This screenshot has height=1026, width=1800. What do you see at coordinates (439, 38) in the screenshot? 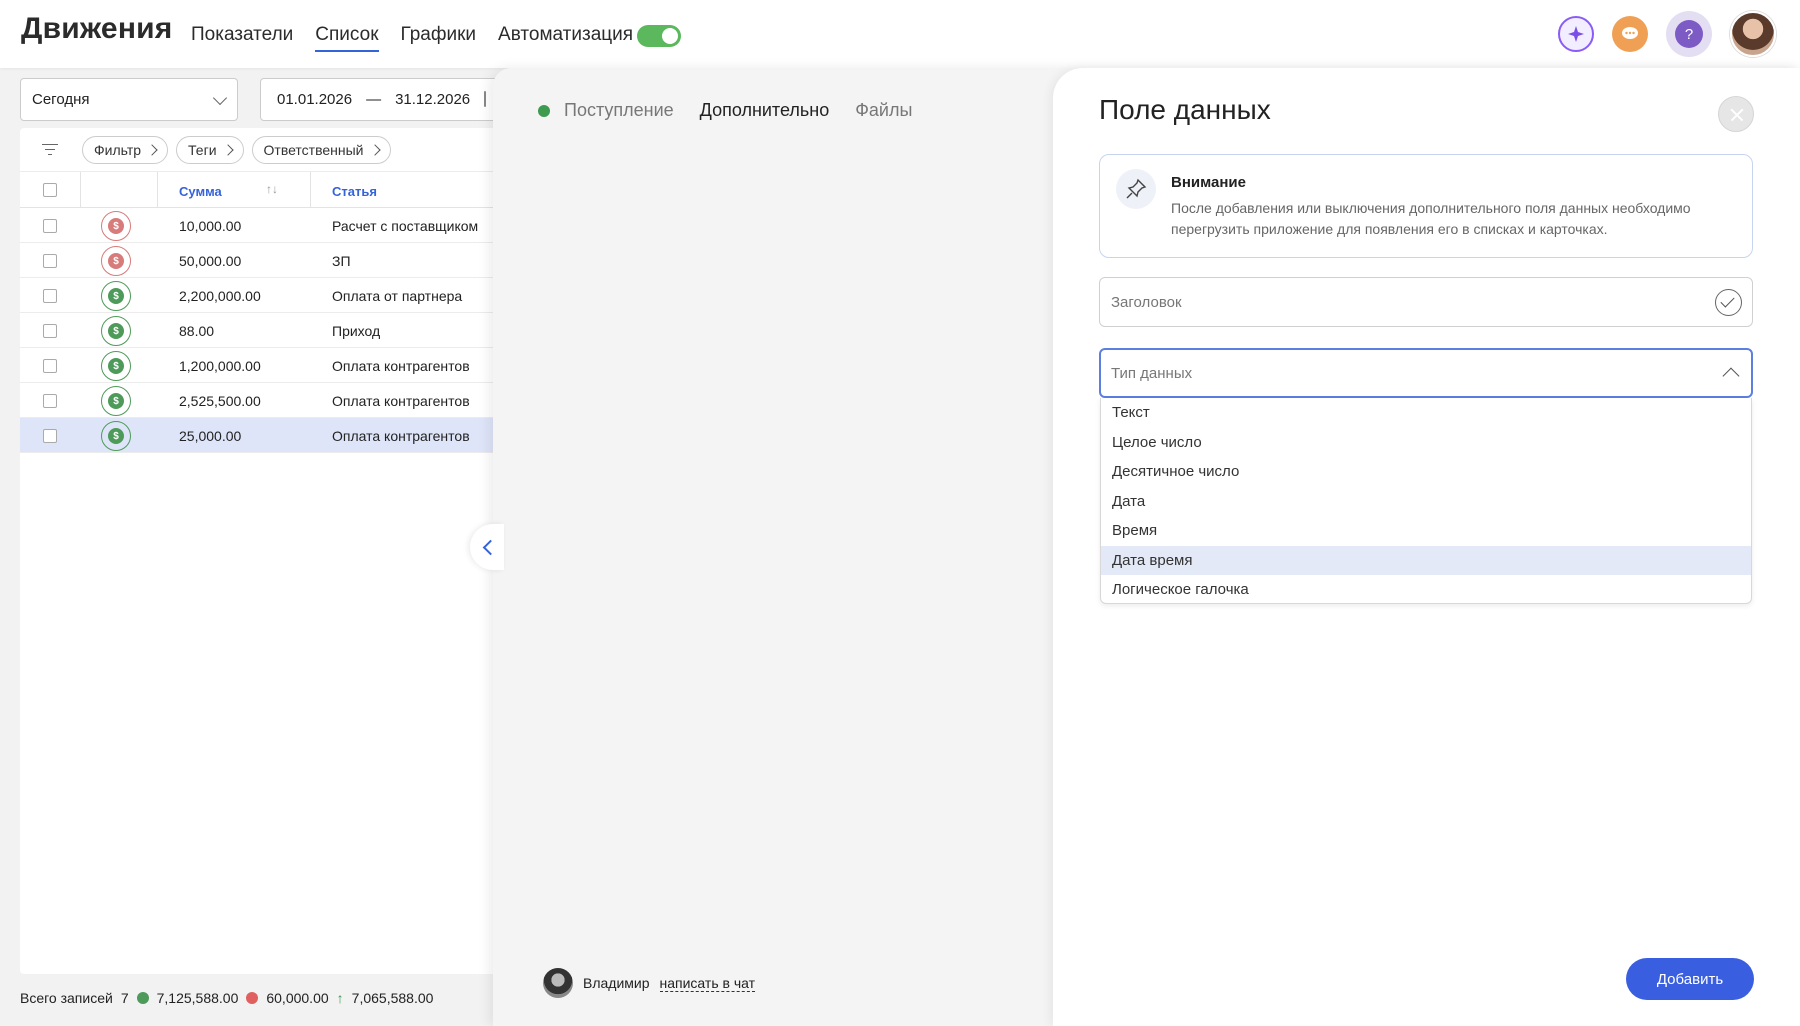
I see `tab-charts: Графики` at bounding box center [439, 38].